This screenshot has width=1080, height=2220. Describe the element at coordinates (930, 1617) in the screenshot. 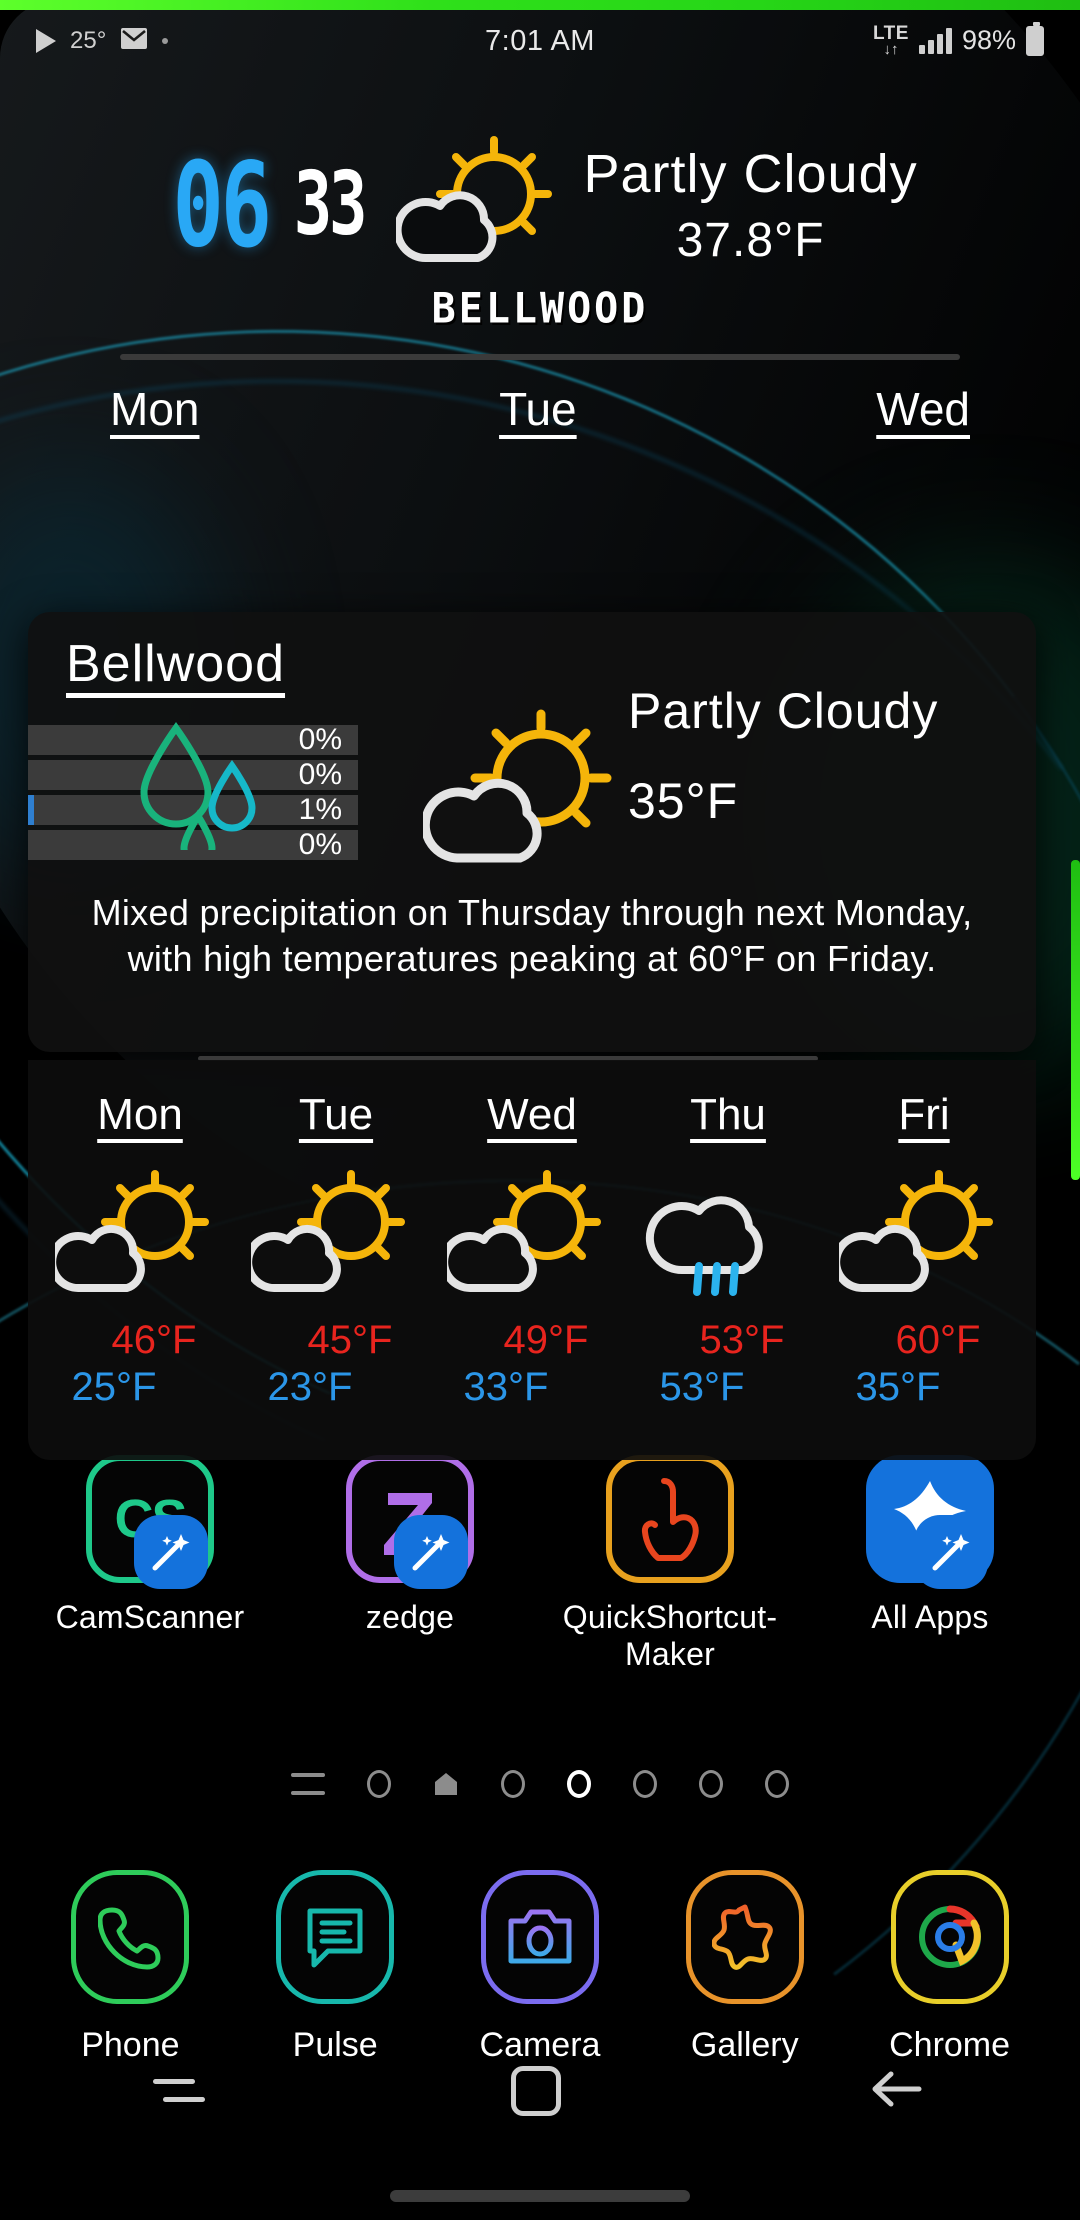

I see `app-label: All Apps` at that location.